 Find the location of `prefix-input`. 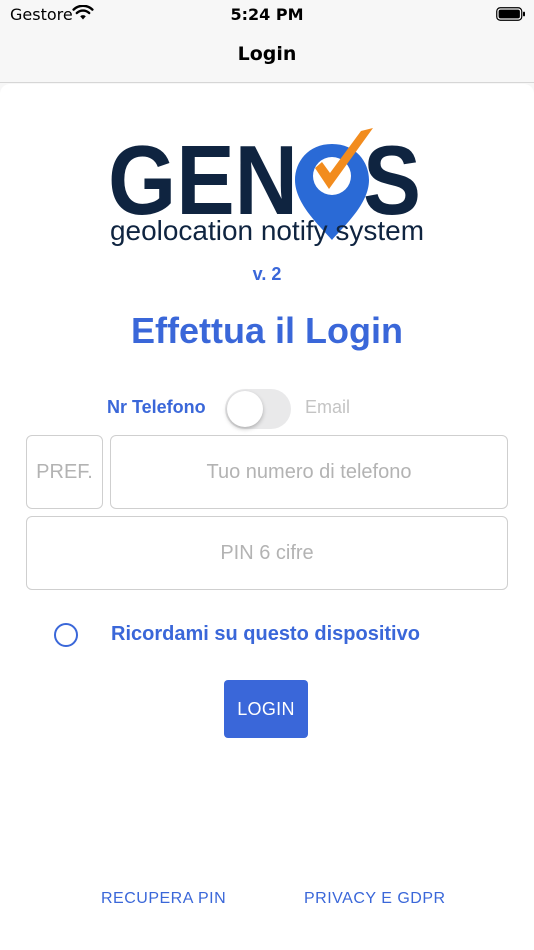

prefix-input is located at coordinates (64, 472).